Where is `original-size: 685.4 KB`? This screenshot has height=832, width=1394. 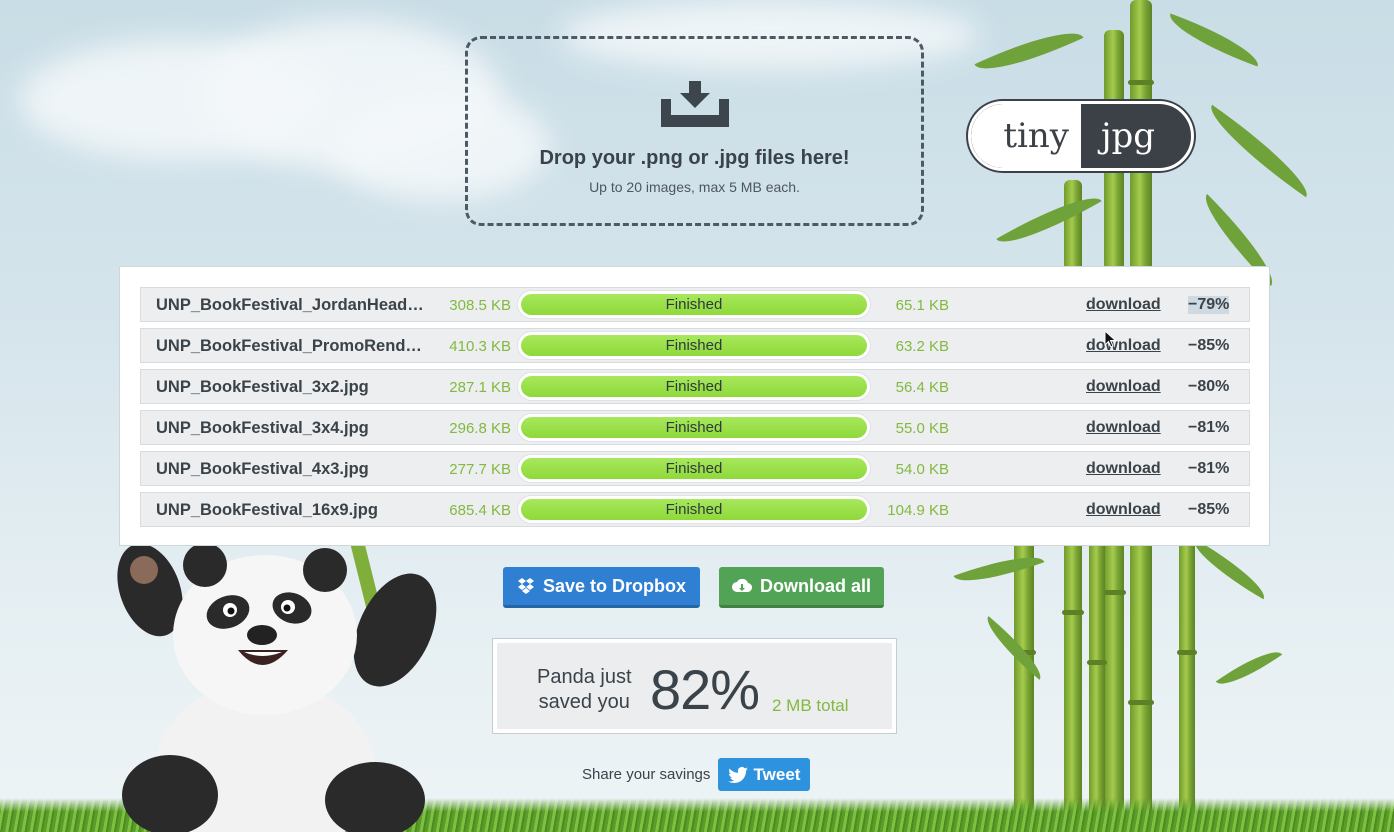 original-size: 685.4 KB is located at coordinates (480, 510).